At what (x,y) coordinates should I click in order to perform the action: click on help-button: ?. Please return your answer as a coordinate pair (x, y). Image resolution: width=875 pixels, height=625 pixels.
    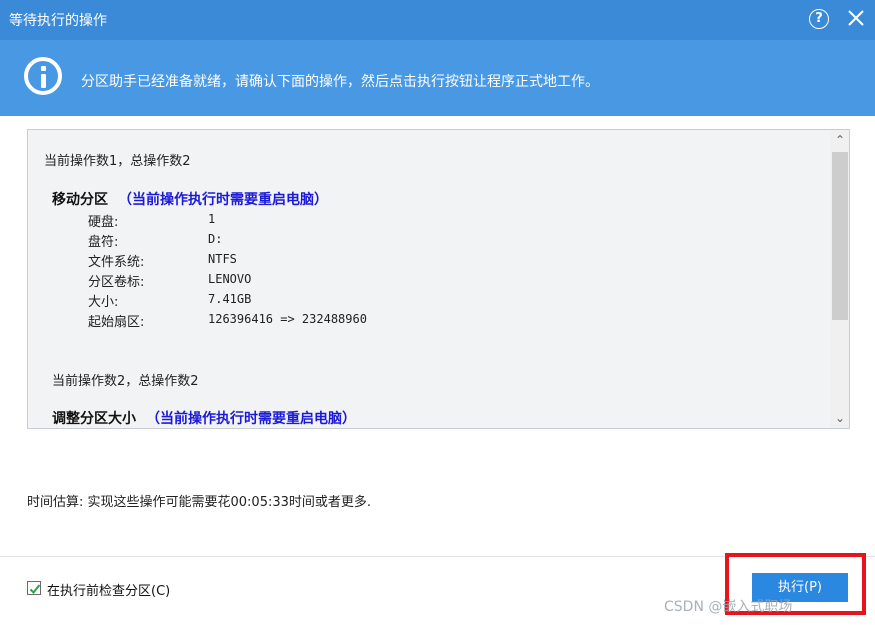
    Looking at the image, I should click on (819, 19).